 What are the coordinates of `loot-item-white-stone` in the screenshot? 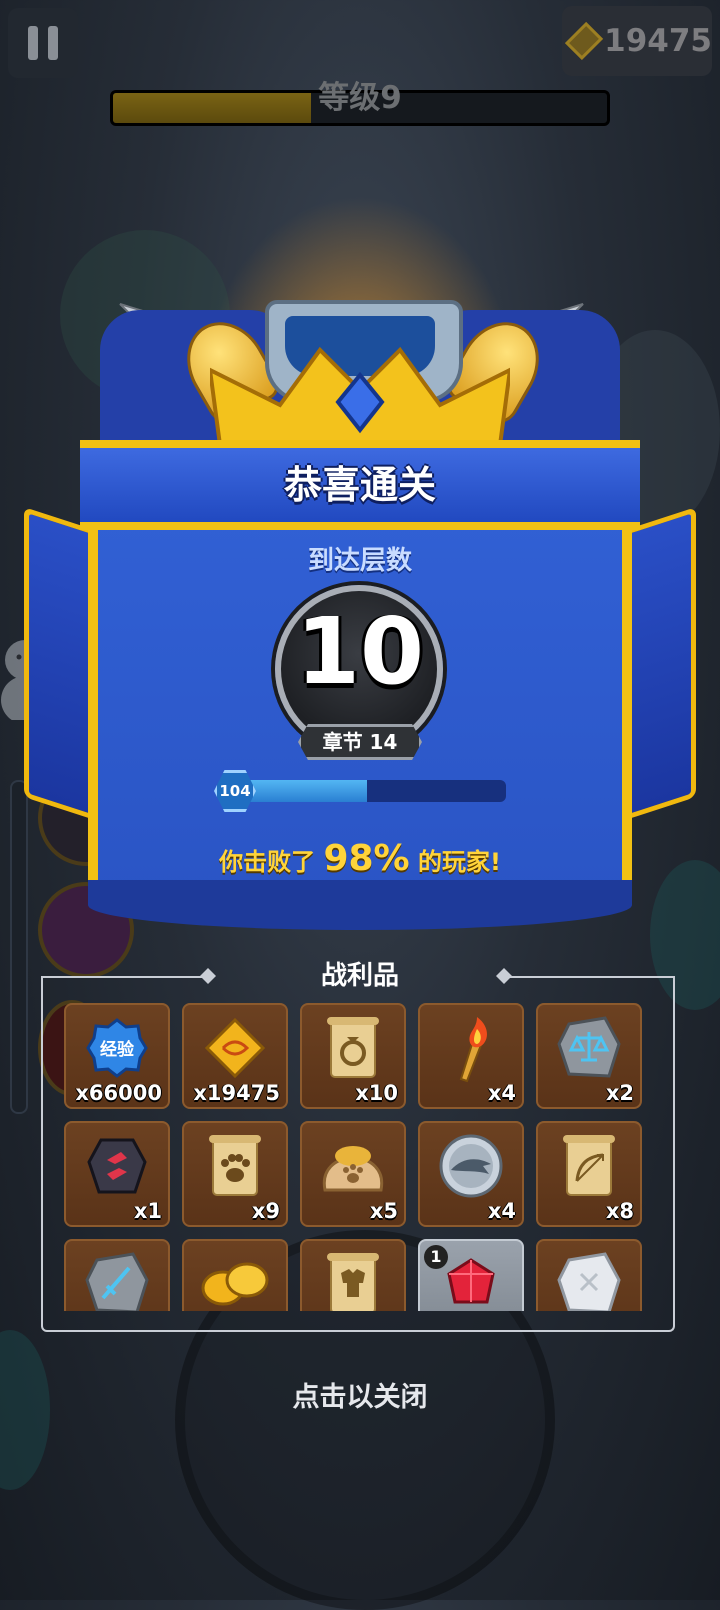 It's located at (589, 1275).